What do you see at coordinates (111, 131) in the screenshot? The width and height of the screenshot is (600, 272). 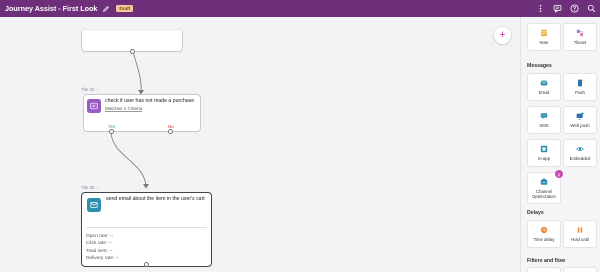 I see `yes-port` at bounding box center [111, 131].